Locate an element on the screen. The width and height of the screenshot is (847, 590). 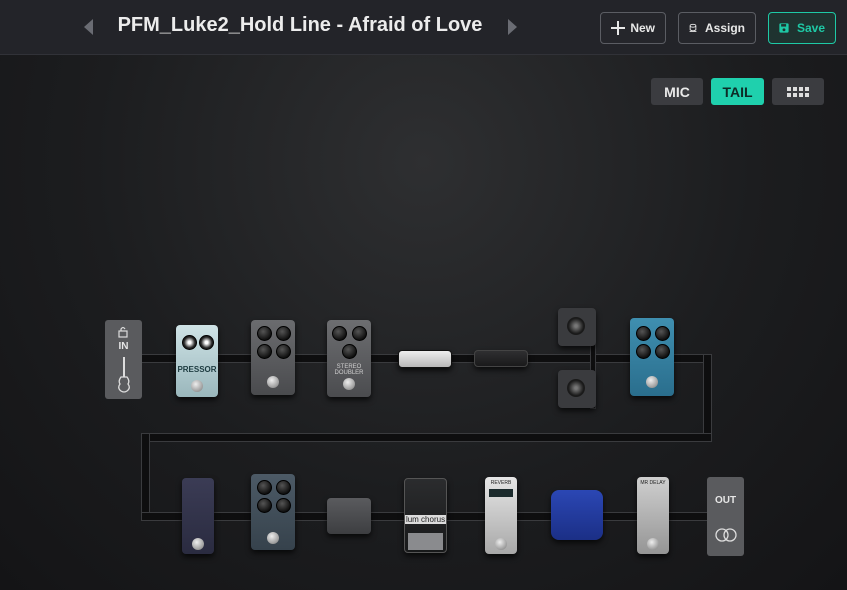
chorus-pedal: lum chorus is located at coordinates (425, 515).